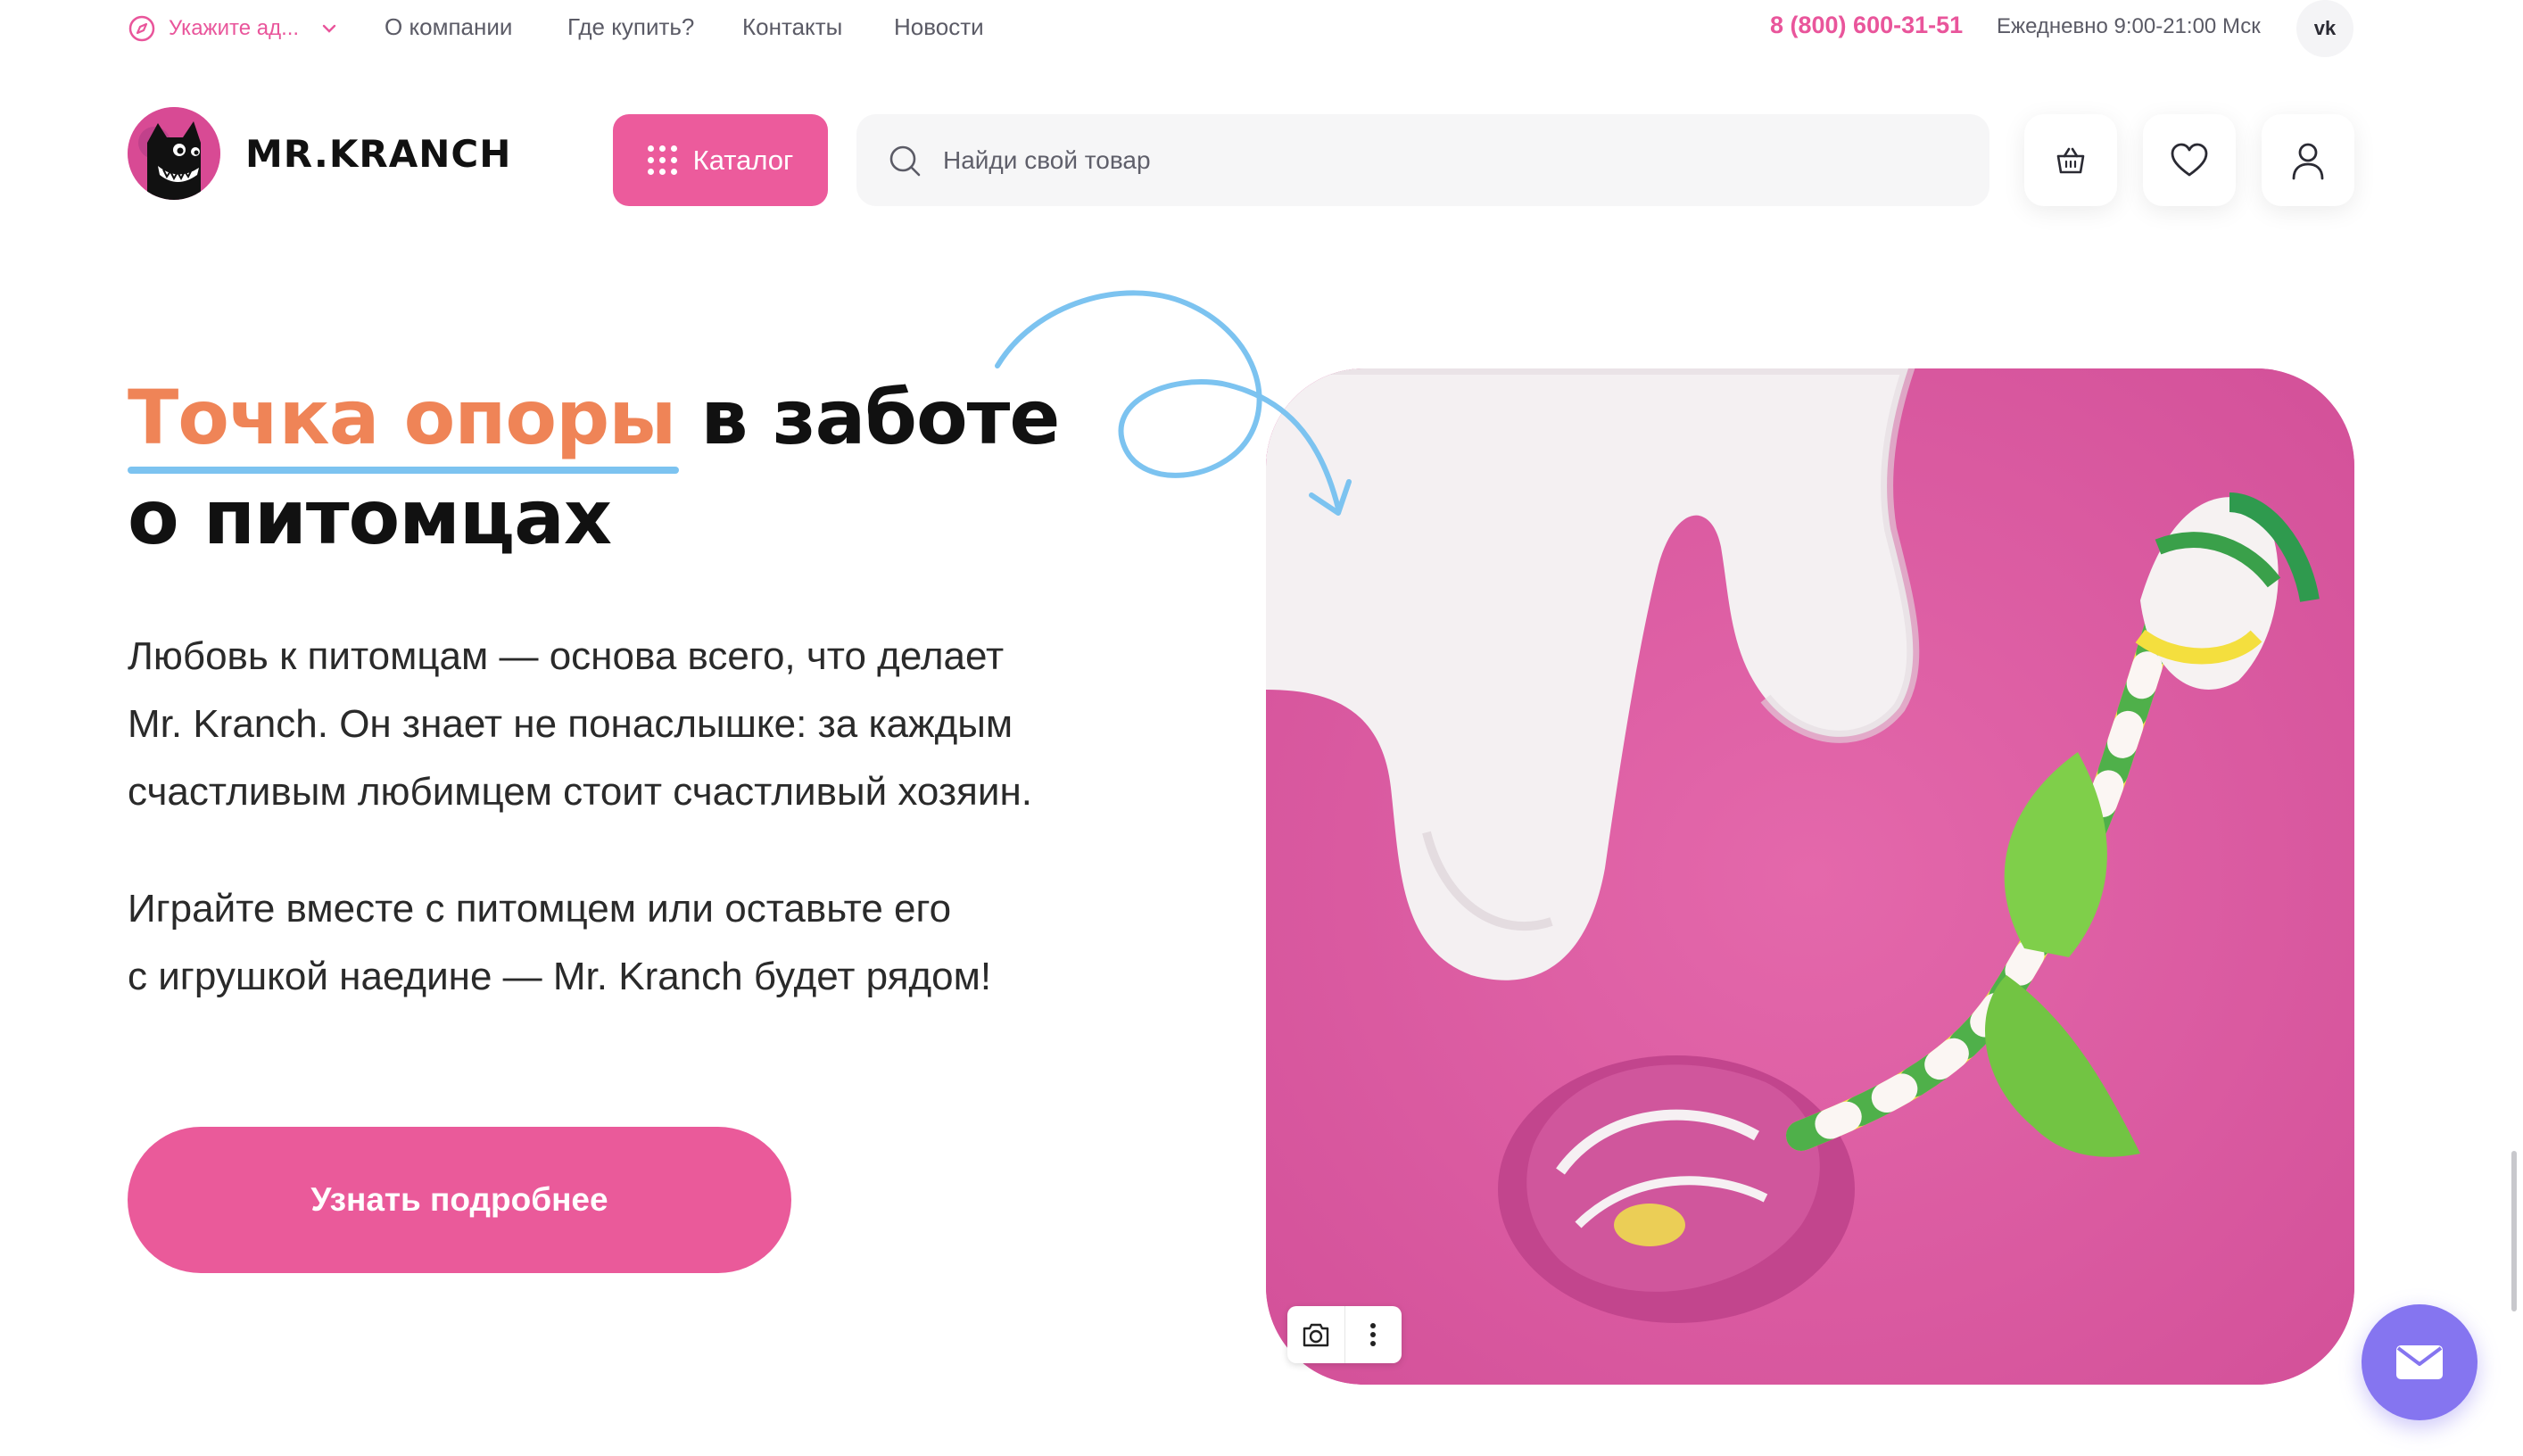 The image size is (2523, 1456). I want to click on phone-link: 8 (800) 600-31-51, so click(1866, 26).